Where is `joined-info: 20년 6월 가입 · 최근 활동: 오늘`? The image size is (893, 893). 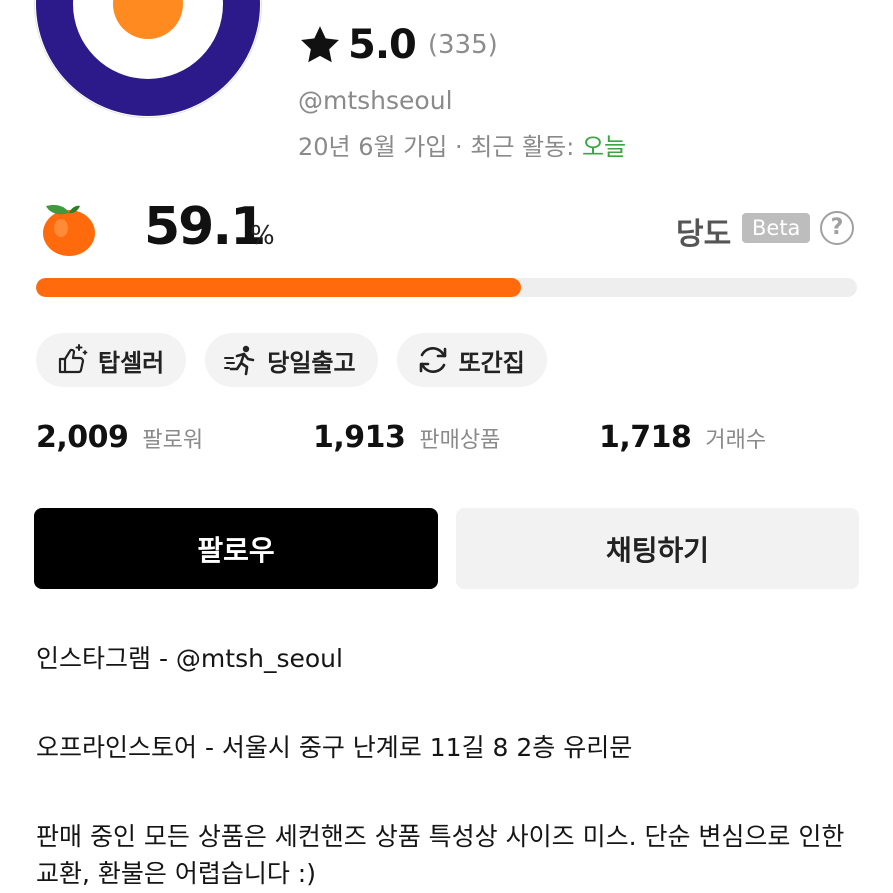
joined-info: 20년 6월 가입 · 최근 활동: 오늘 is located at coordinates (462, 144).